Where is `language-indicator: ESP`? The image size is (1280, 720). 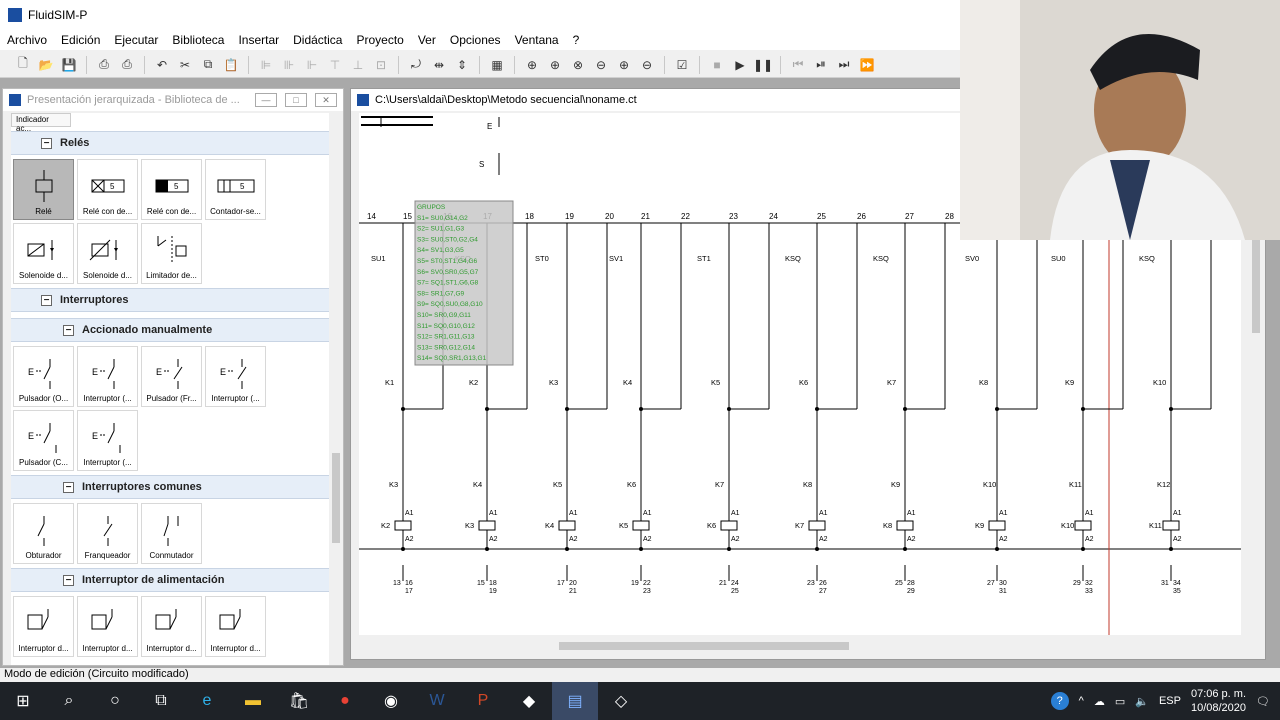 language-indicator: ESP is located at coordinates (1170, 701).